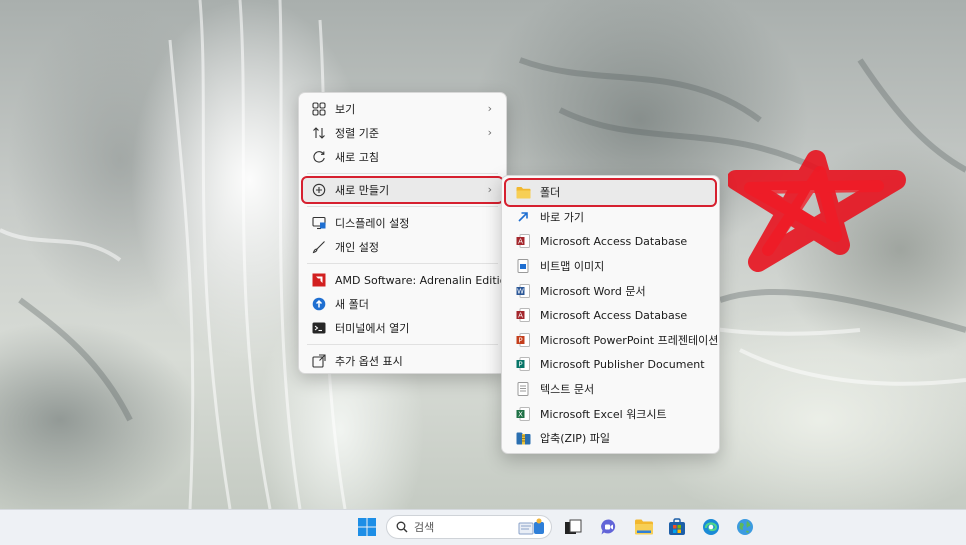 This screenshot has width=966, height=545. I want to click on search-highlight-icon, so click(531, 526).